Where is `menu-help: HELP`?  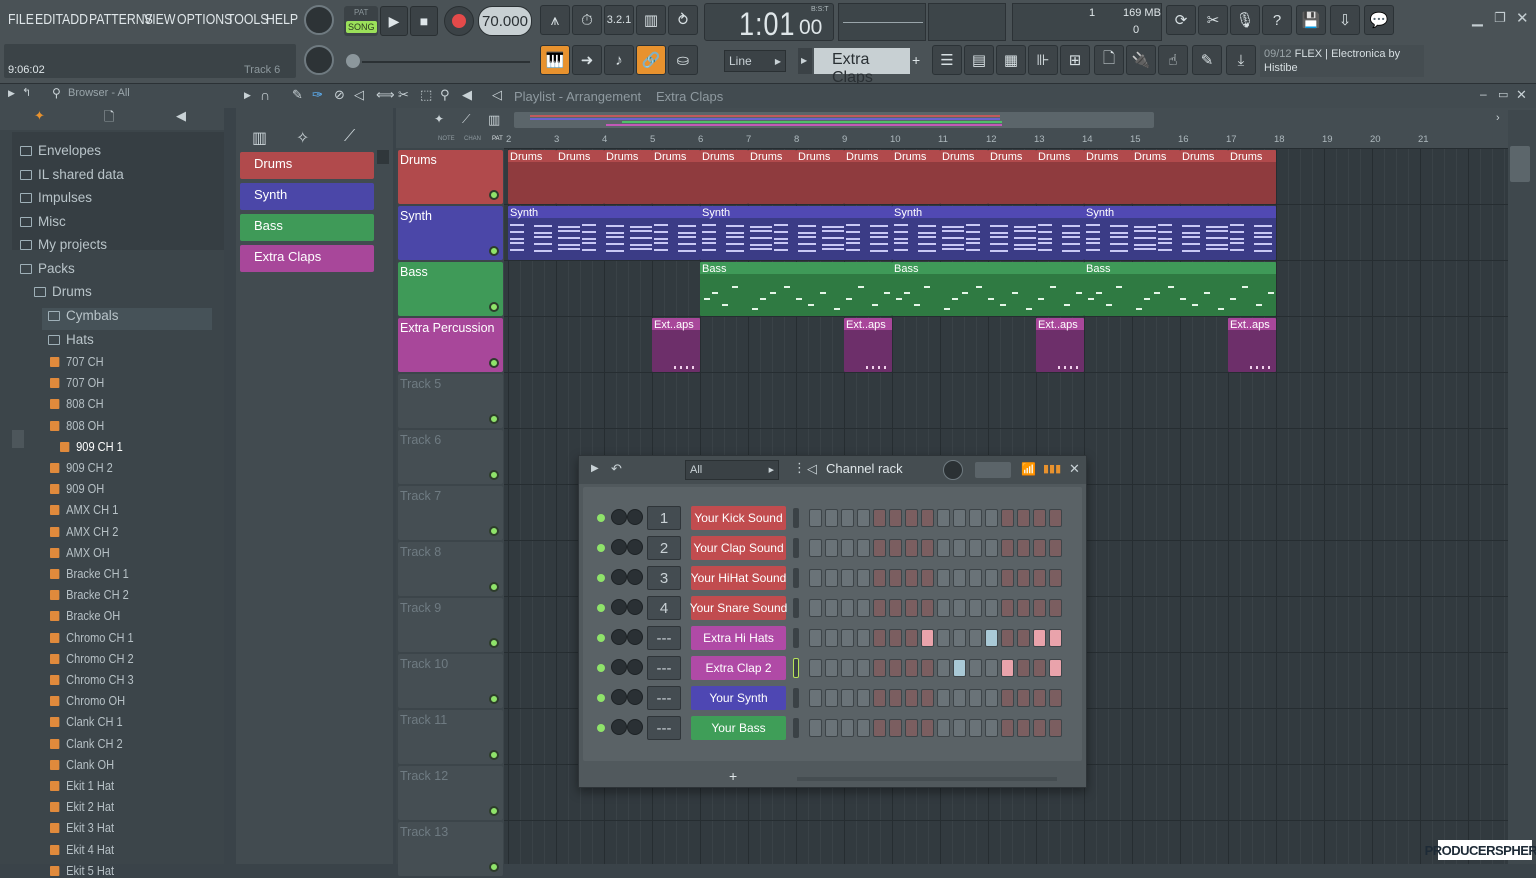
menu-help: HELP is located at coordinates (282, 19).